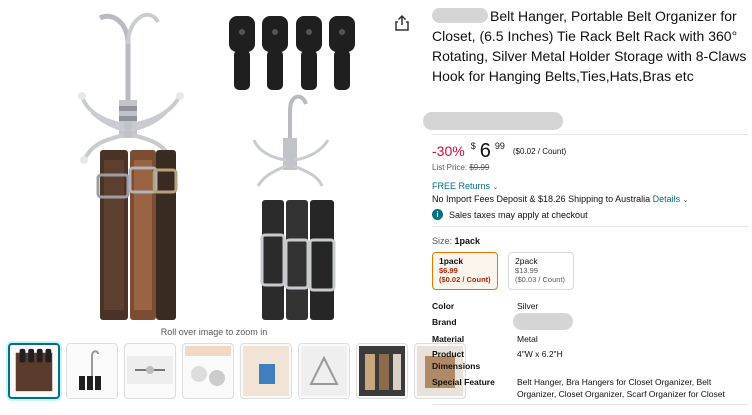 The height and width of the screenshot is (415, 752). I want to click on discount-badge: -30%, so click(448, 151).